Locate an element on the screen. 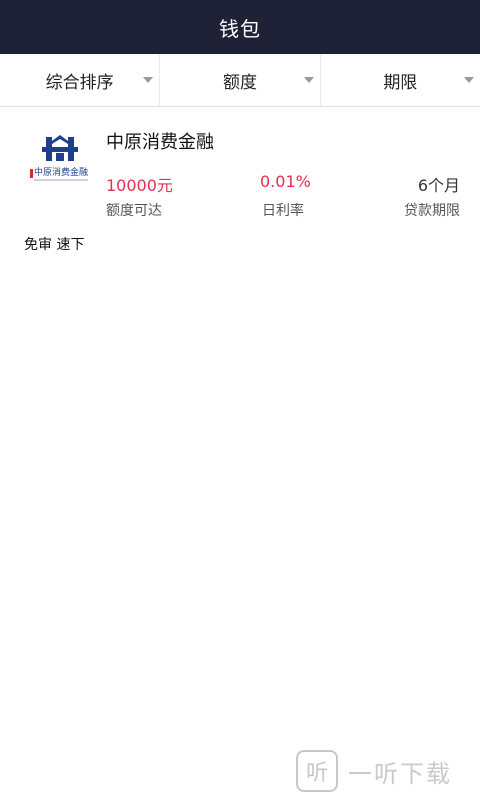 Image resolution: width=480 pixels, height=800 pixels. title-bar: 钱包 is located at coordinates (240, 27).